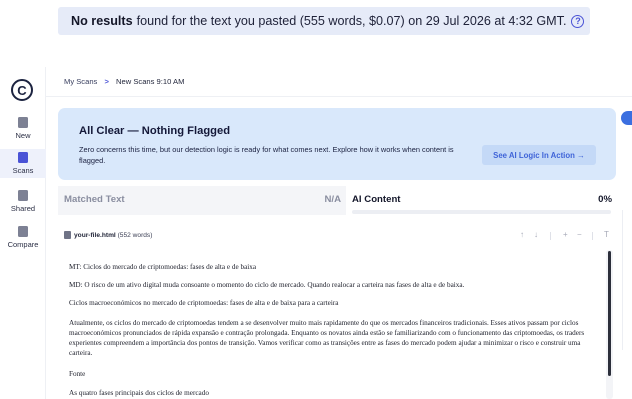 The image size is (632, 399). Describe the element at coordinates (332, 199) in the screenshot. I see `tab-value: N/A` at that location.